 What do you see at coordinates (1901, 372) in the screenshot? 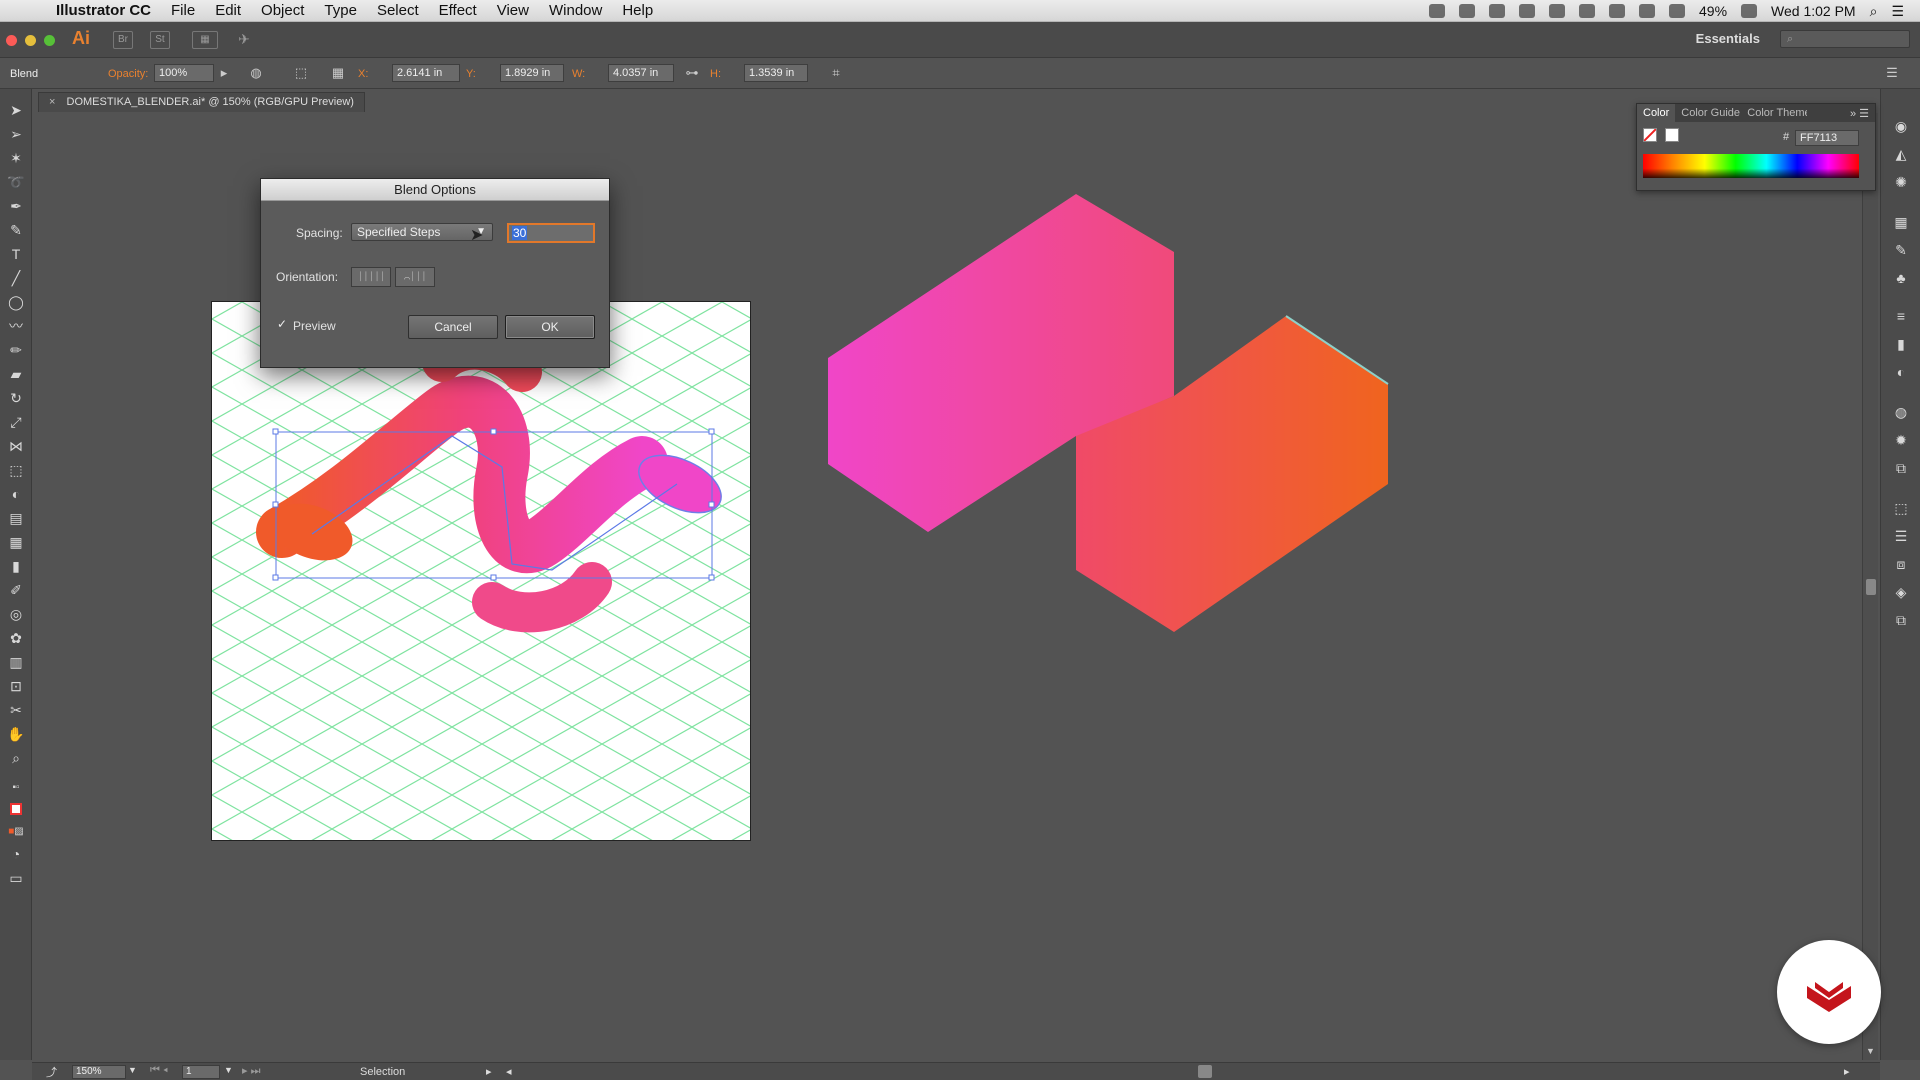
I see `transparency-panel-icon: ◐` at bounding box center [1901, 372].